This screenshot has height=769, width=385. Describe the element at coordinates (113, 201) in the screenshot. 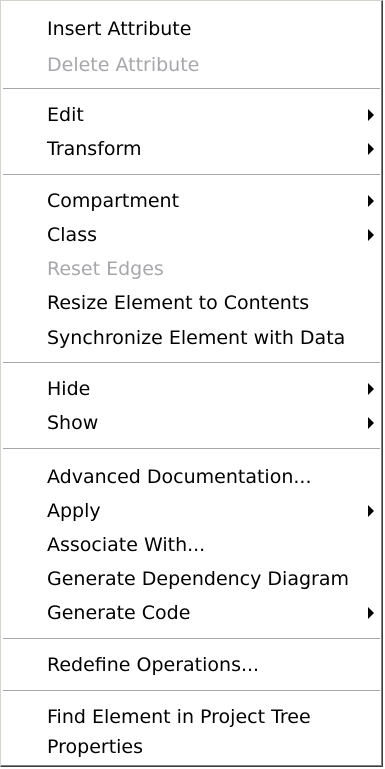

I see `menu-item-label: Compartment` at that location.